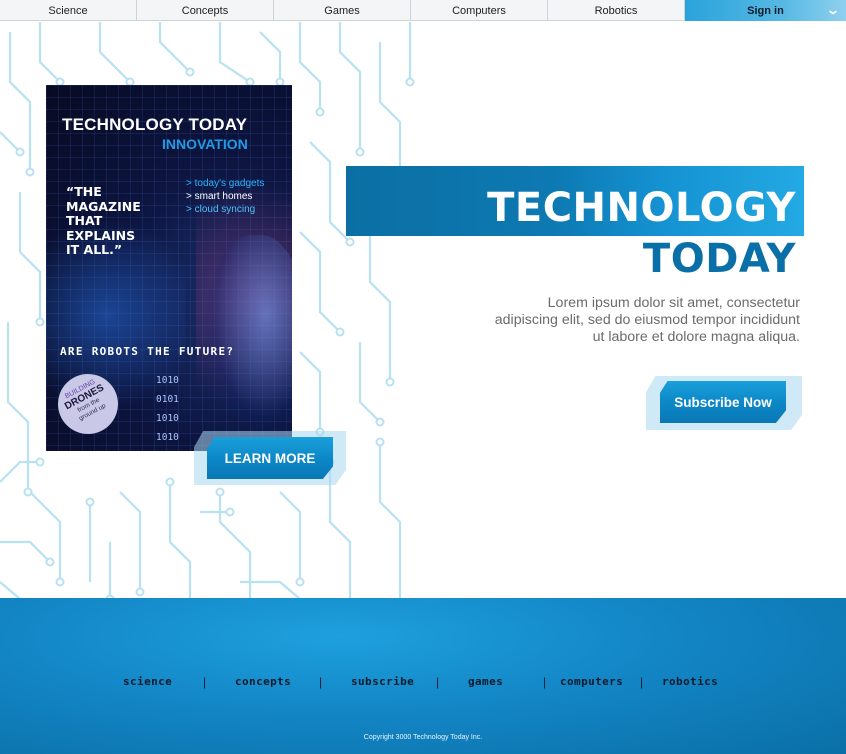  I want to click on nav-label: Science, so click(68, 10).